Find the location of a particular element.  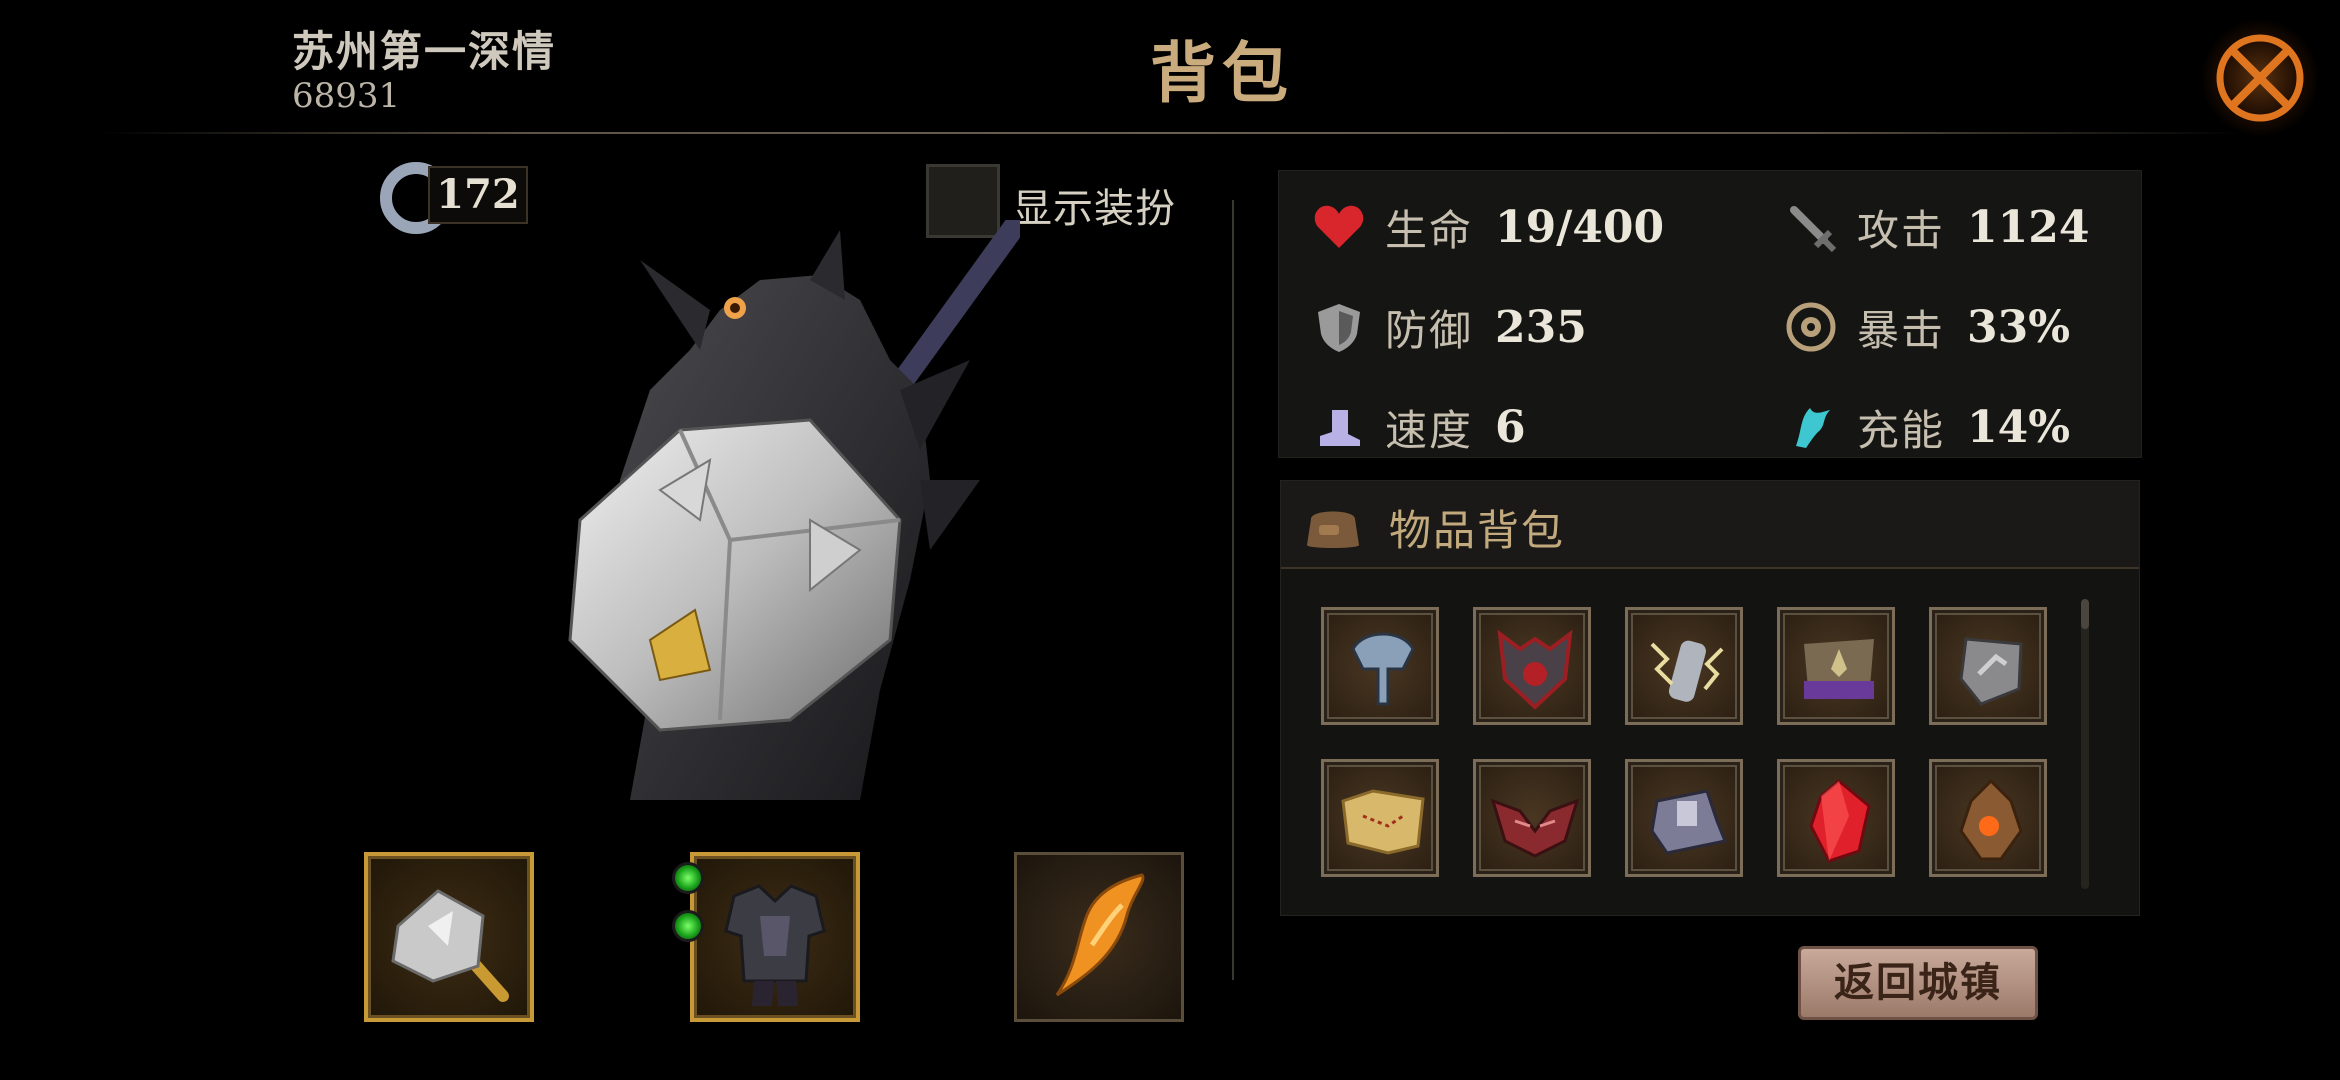

stat-crit-value: 33% is located at coordinates (2019, 327).